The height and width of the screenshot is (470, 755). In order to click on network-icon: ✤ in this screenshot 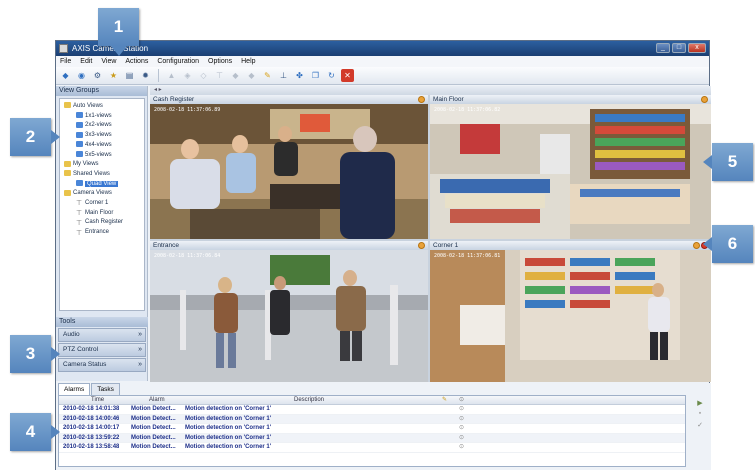, I will do `click(299, 75)`.